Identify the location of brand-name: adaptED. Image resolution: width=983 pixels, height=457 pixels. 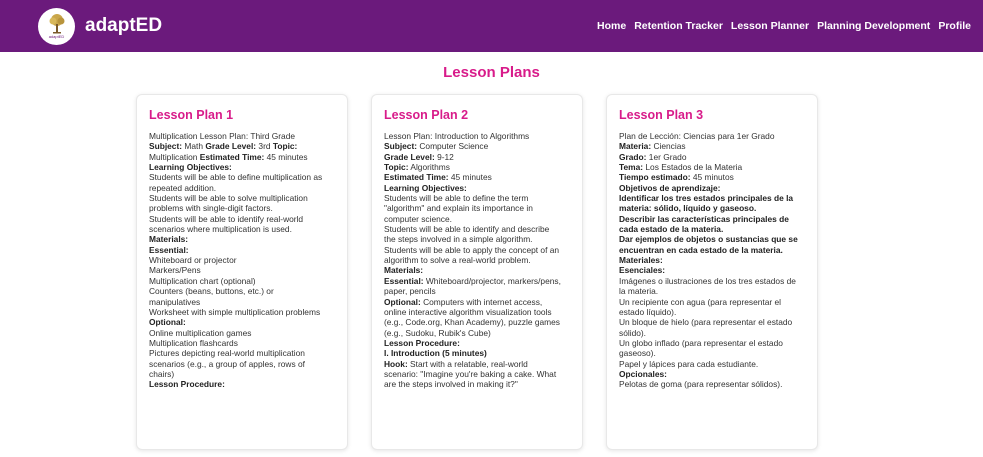
(123, 26).